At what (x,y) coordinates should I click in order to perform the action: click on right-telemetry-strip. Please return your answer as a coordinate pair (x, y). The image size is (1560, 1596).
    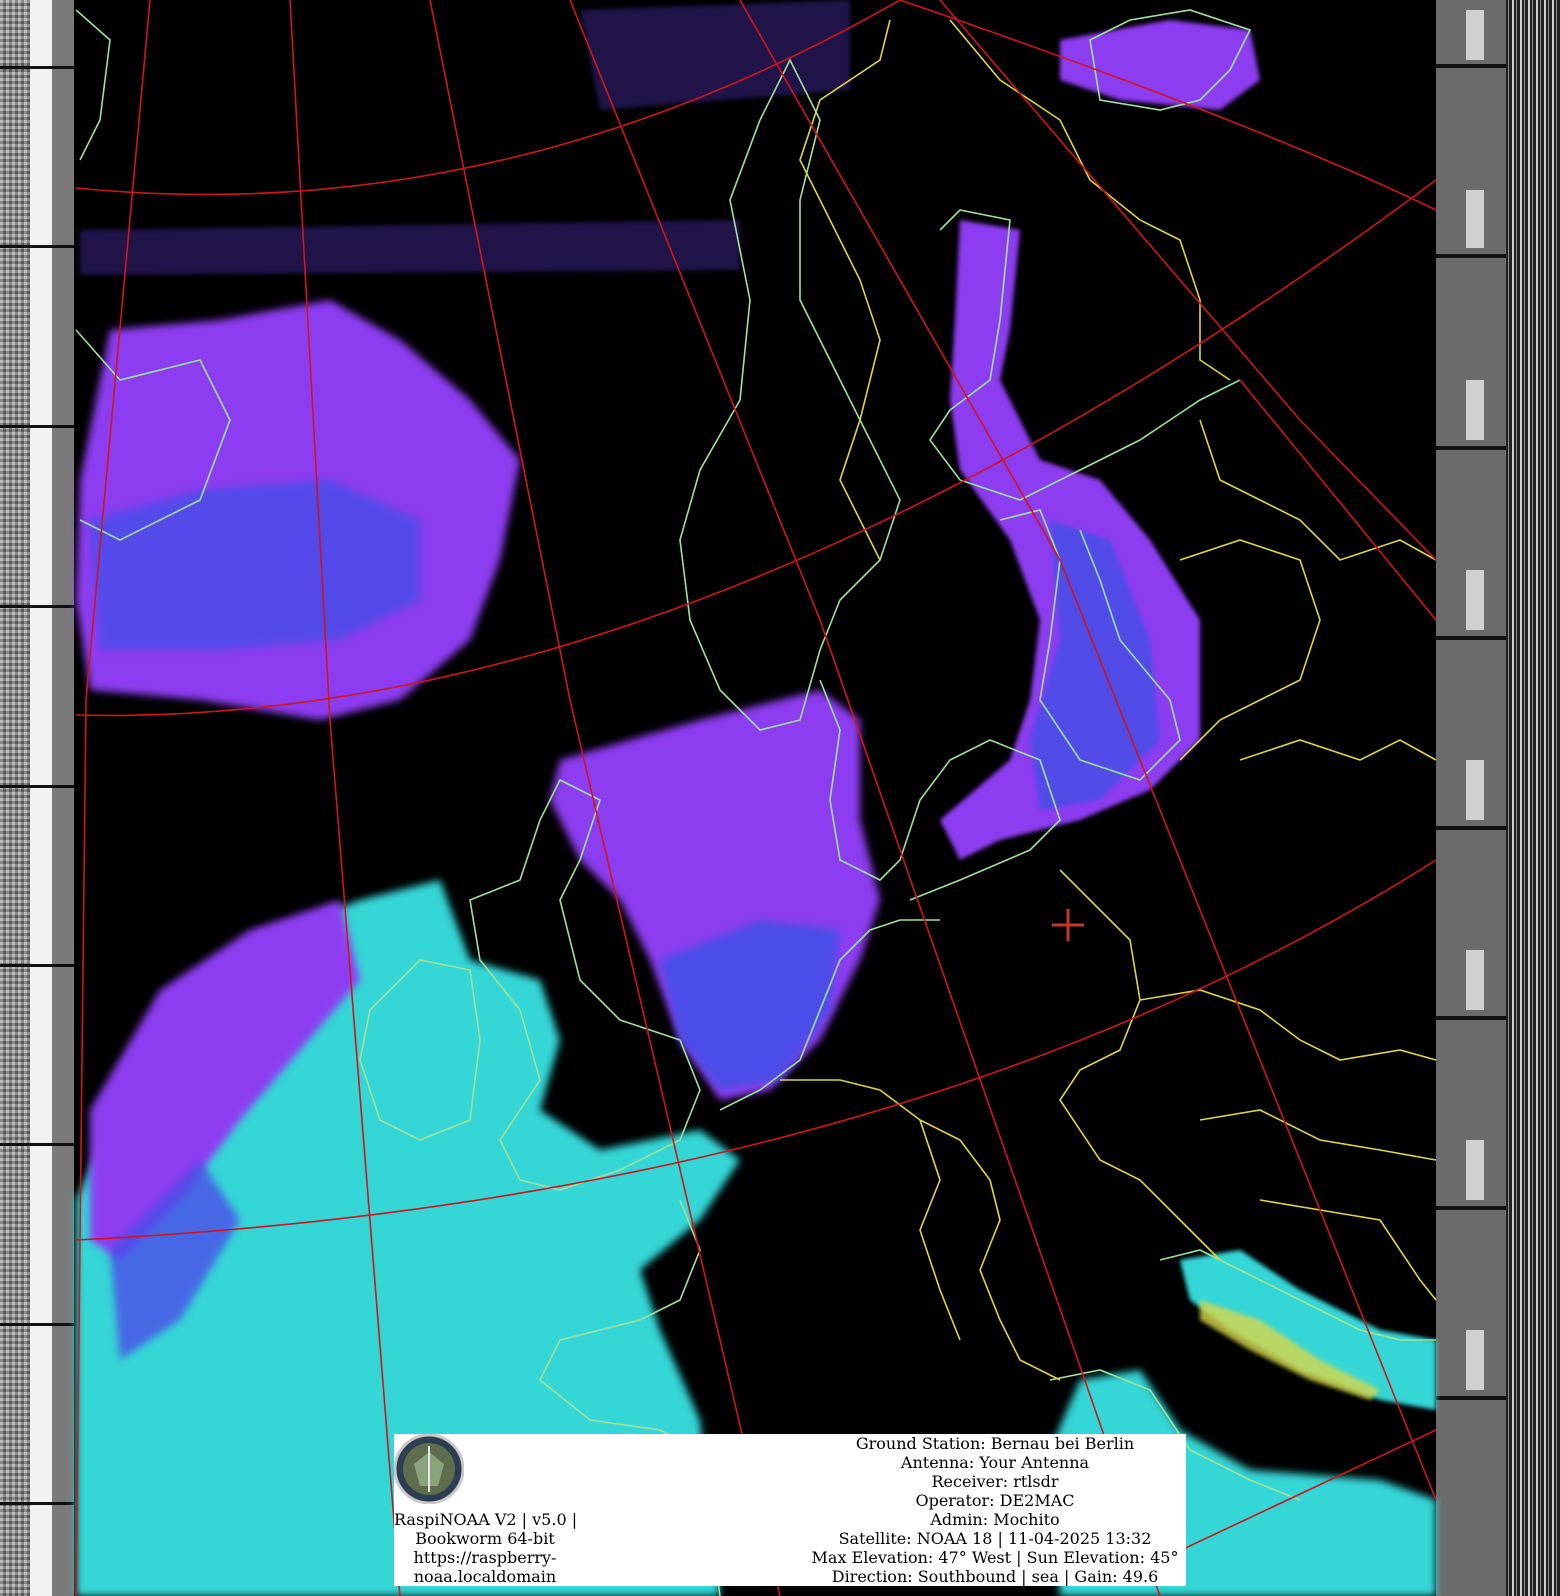
    Looking at the image, I should click on (1498, 798).